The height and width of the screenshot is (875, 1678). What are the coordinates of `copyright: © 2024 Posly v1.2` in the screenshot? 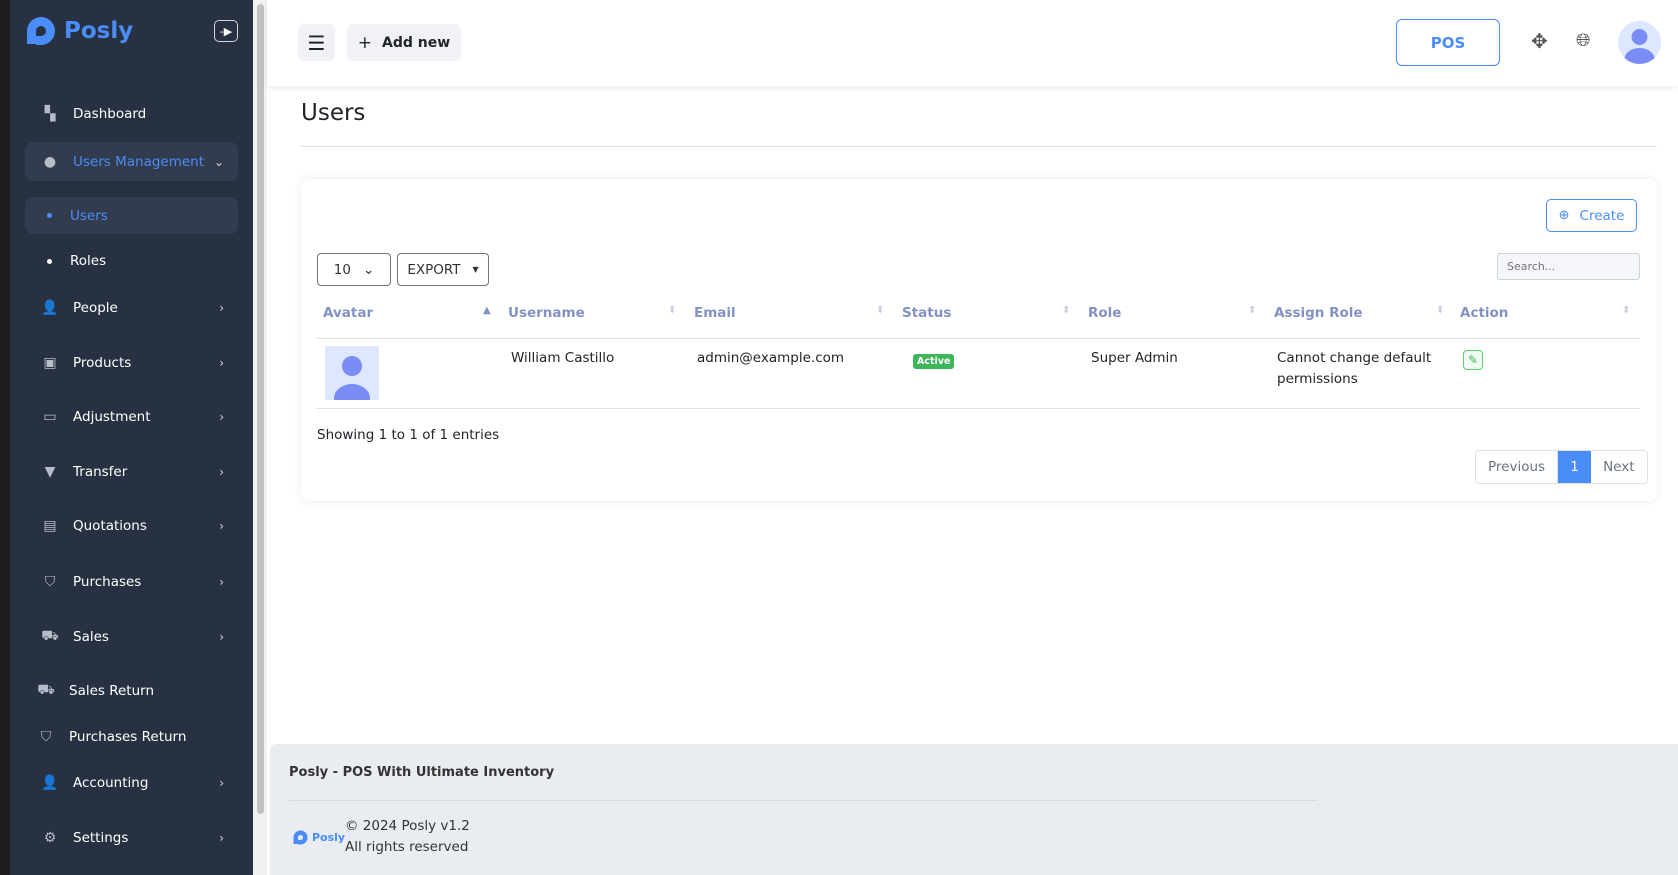 It's located at (407, 826).